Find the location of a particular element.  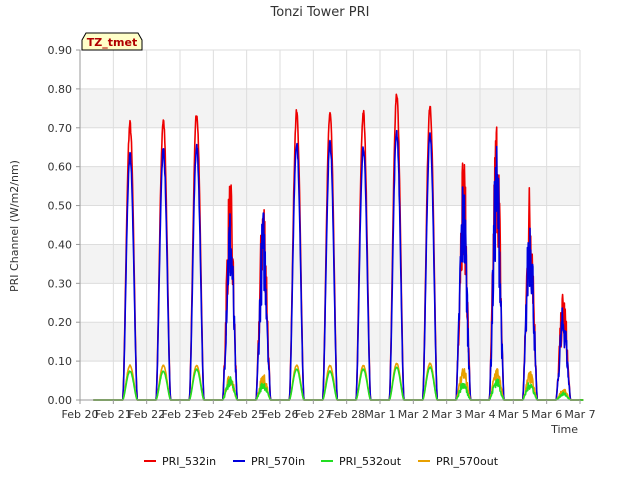

x-tick-label: Feb 22 is located at coordinates (146, 414).